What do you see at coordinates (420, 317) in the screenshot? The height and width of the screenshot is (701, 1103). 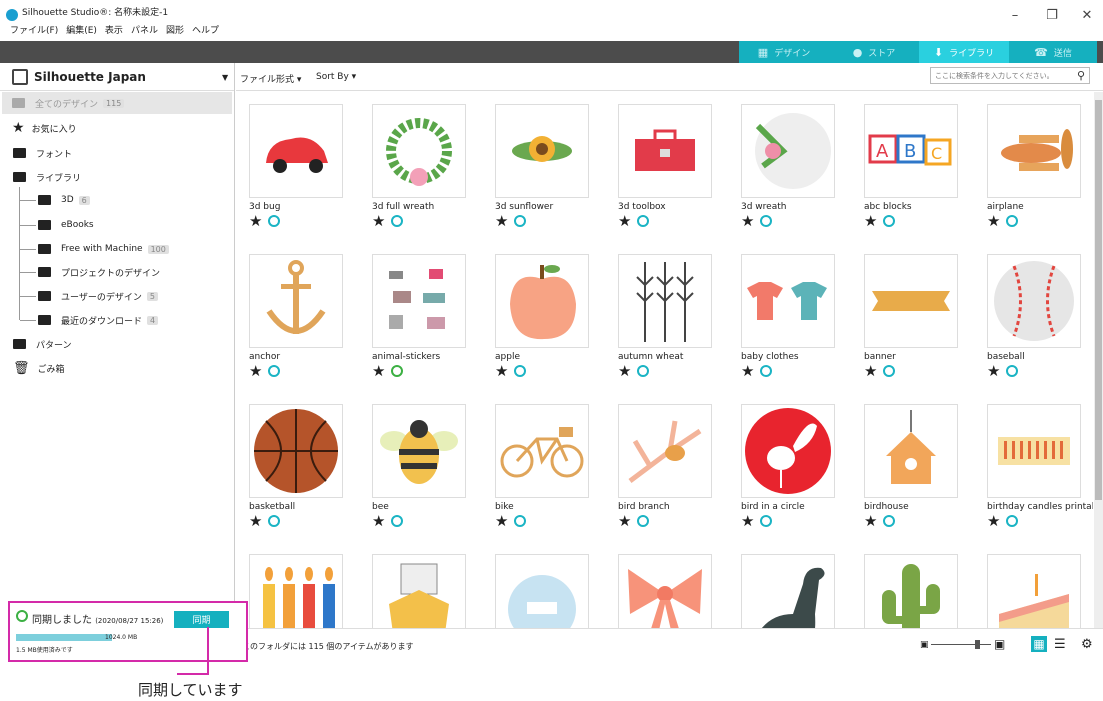 I see `design-card: animal-stickers ★` at bounding box center [420, 317].